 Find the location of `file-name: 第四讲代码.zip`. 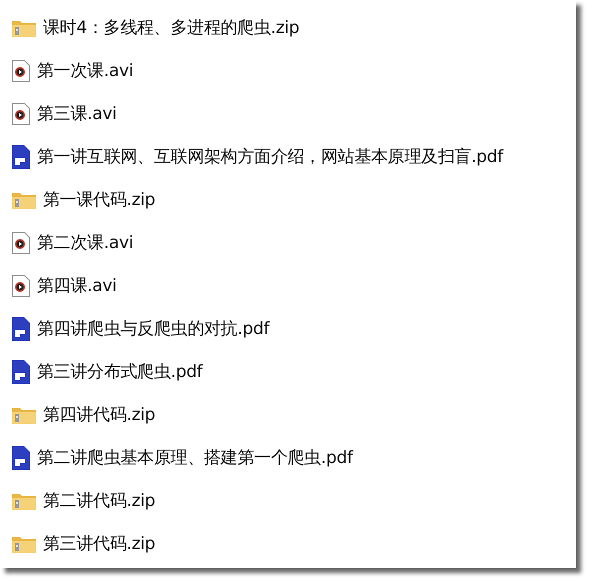

file-name: 第四讲代码.zip is located at coordinates (99, 414).